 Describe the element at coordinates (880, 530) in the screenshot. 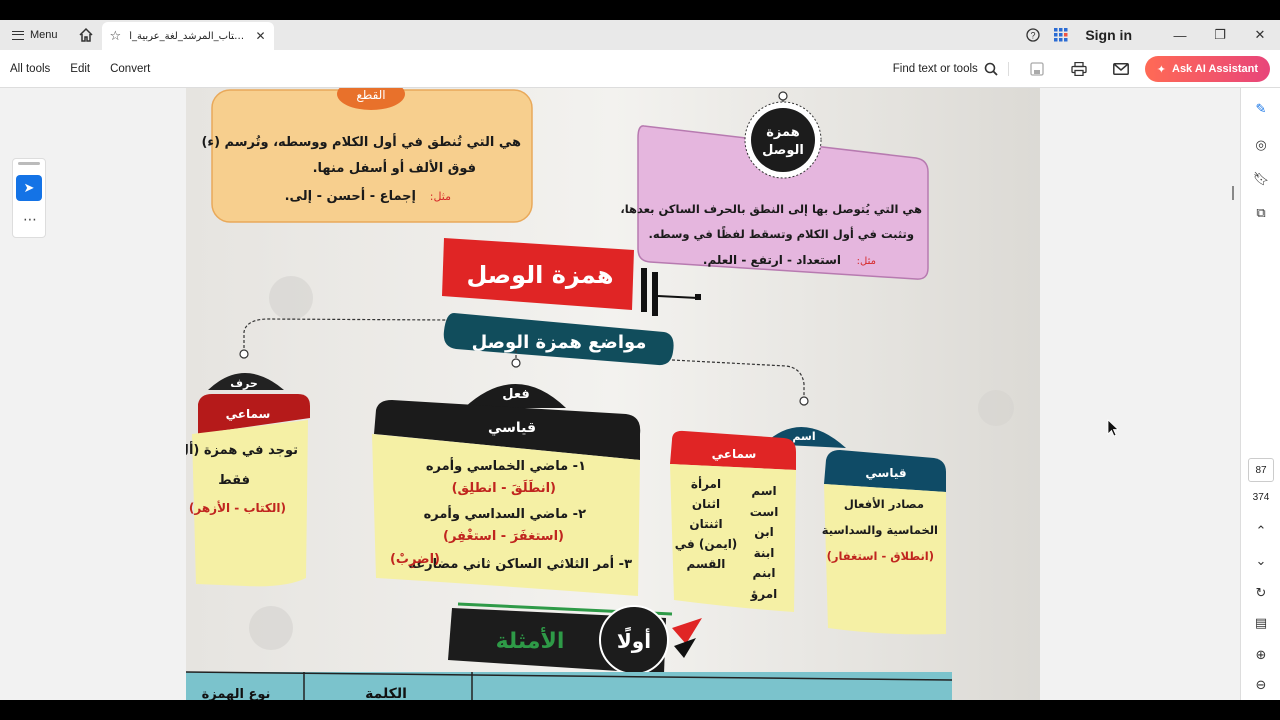

I see `svg-text: الخماسية والسداسية` at that location.